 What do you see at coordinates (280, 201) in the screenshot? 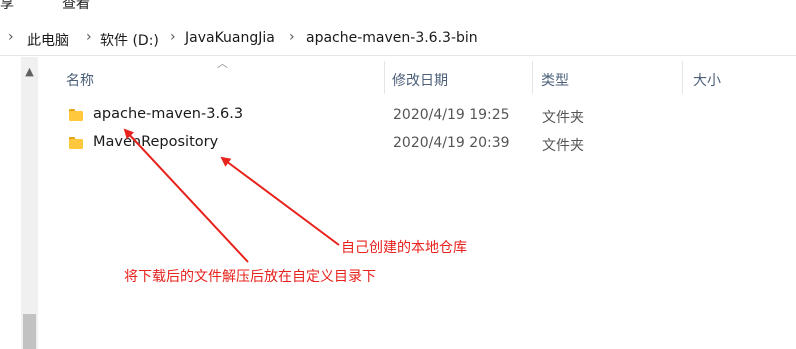
I see `arrow-to-maven-repository` at bounding box center [280, 201].